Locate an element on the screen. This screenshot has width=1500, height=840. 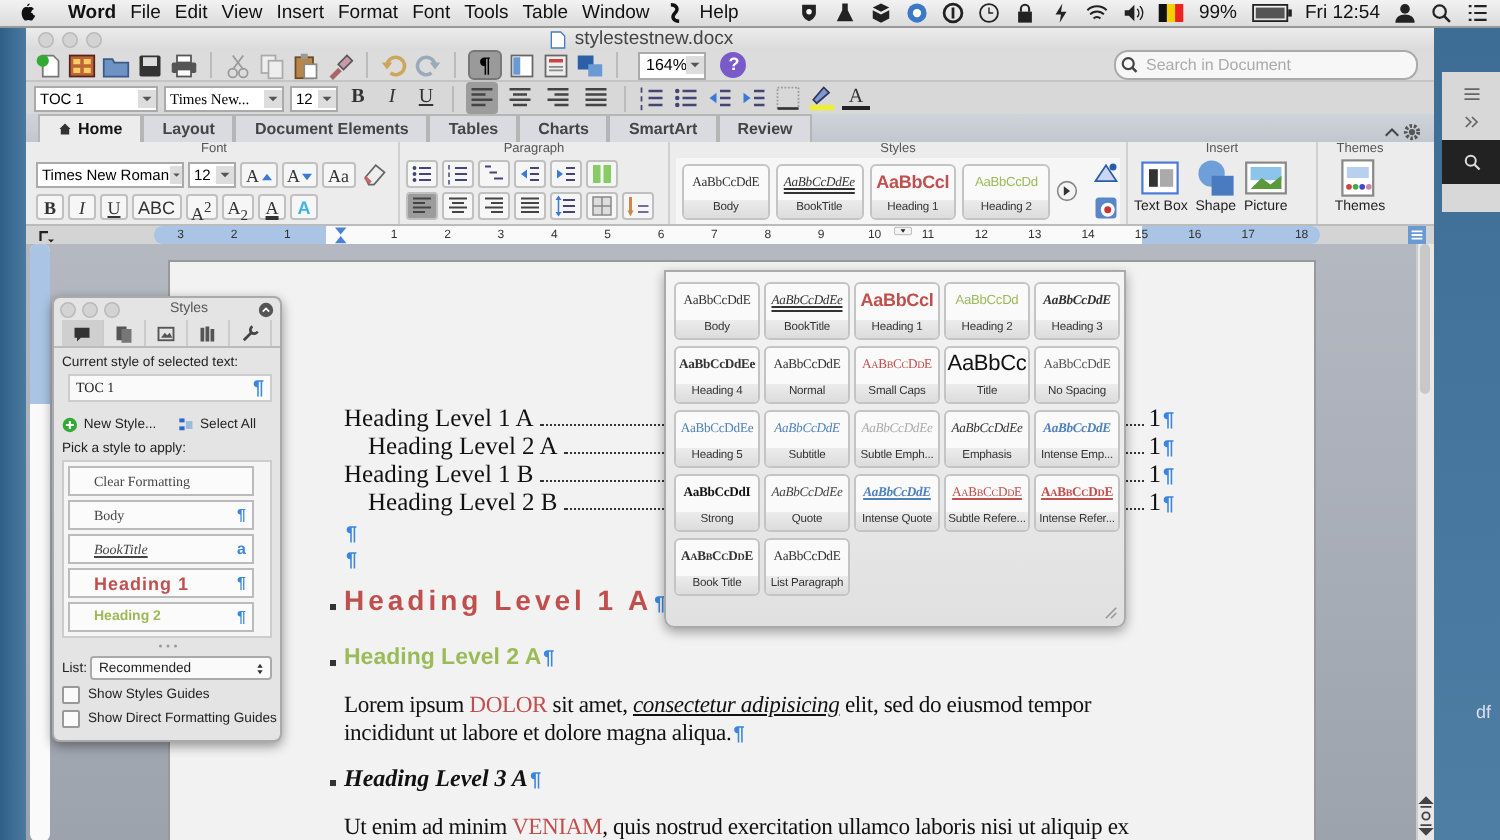
menu-item: Table is located at coordinates (545, 13).